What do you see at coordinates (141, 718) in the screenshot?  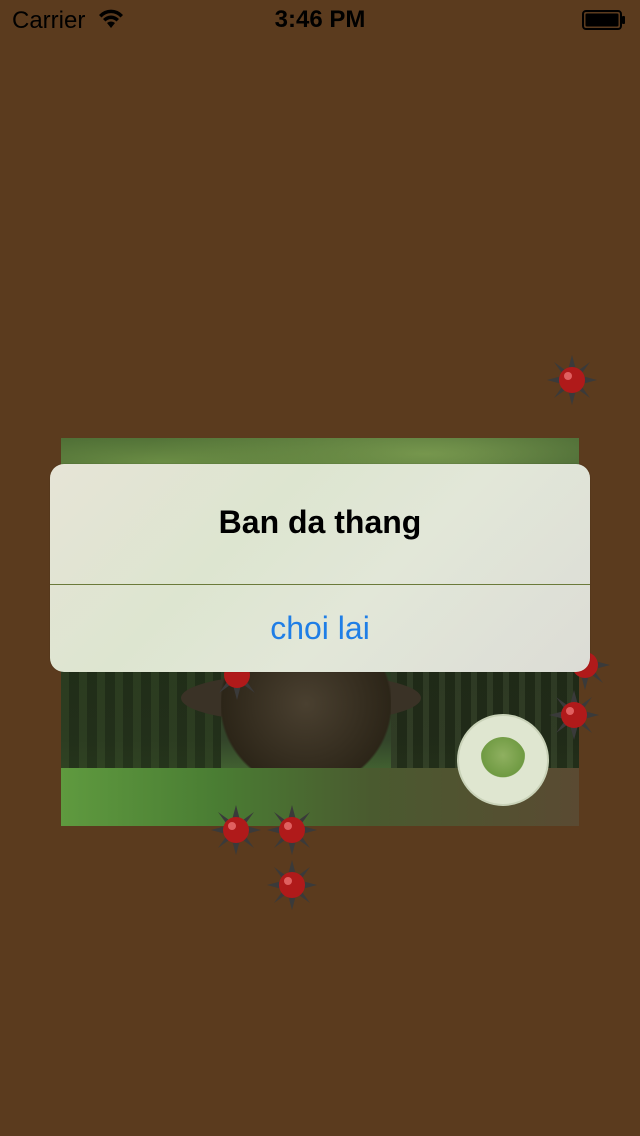 I see `background-trees-left` at bounding box center [141, 718].